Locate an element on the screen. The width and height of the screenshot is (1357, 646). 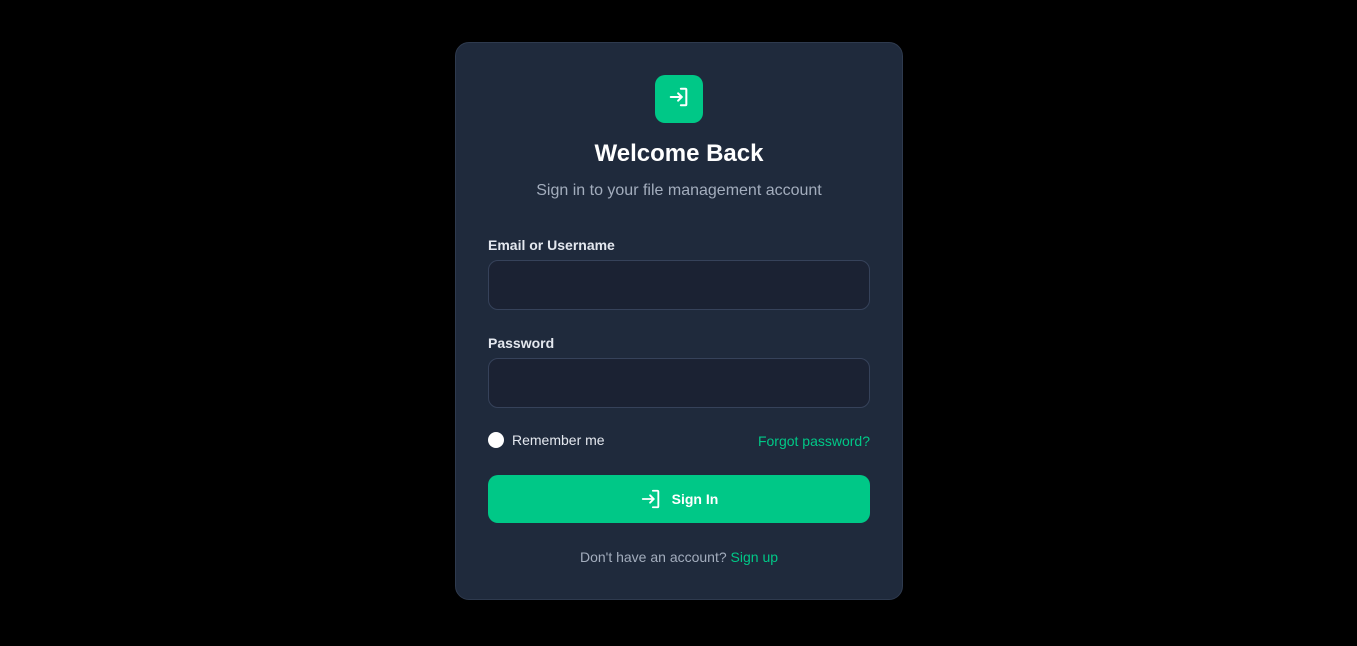
sign-up-link: Sign up is located at coordinates (754, 557).